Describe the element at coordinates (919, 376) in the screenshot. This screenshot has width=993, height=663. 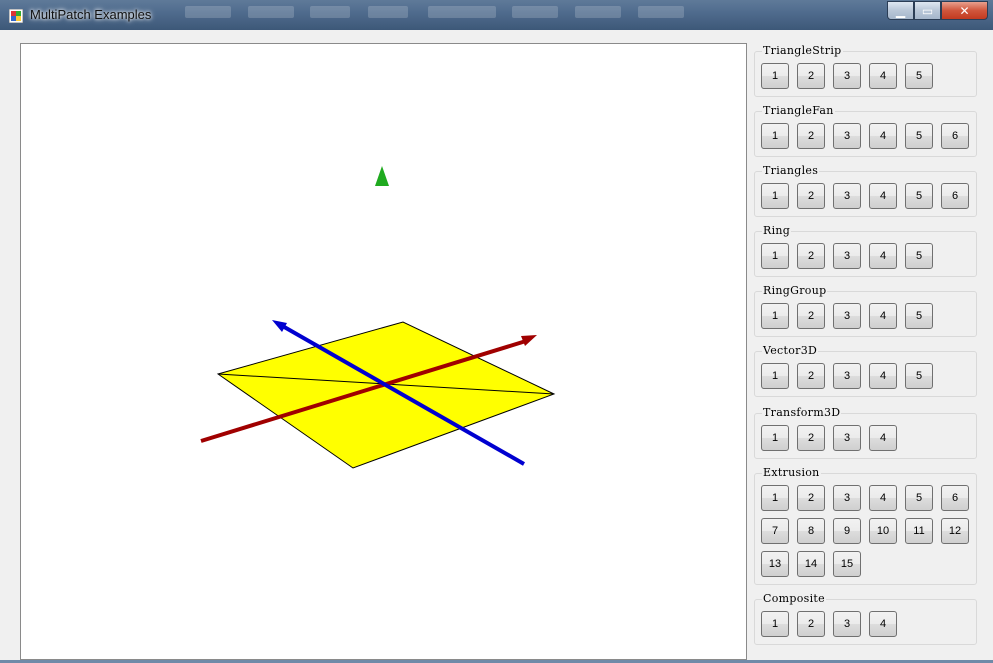
I see `vector3d-example-button: 5` at that location.